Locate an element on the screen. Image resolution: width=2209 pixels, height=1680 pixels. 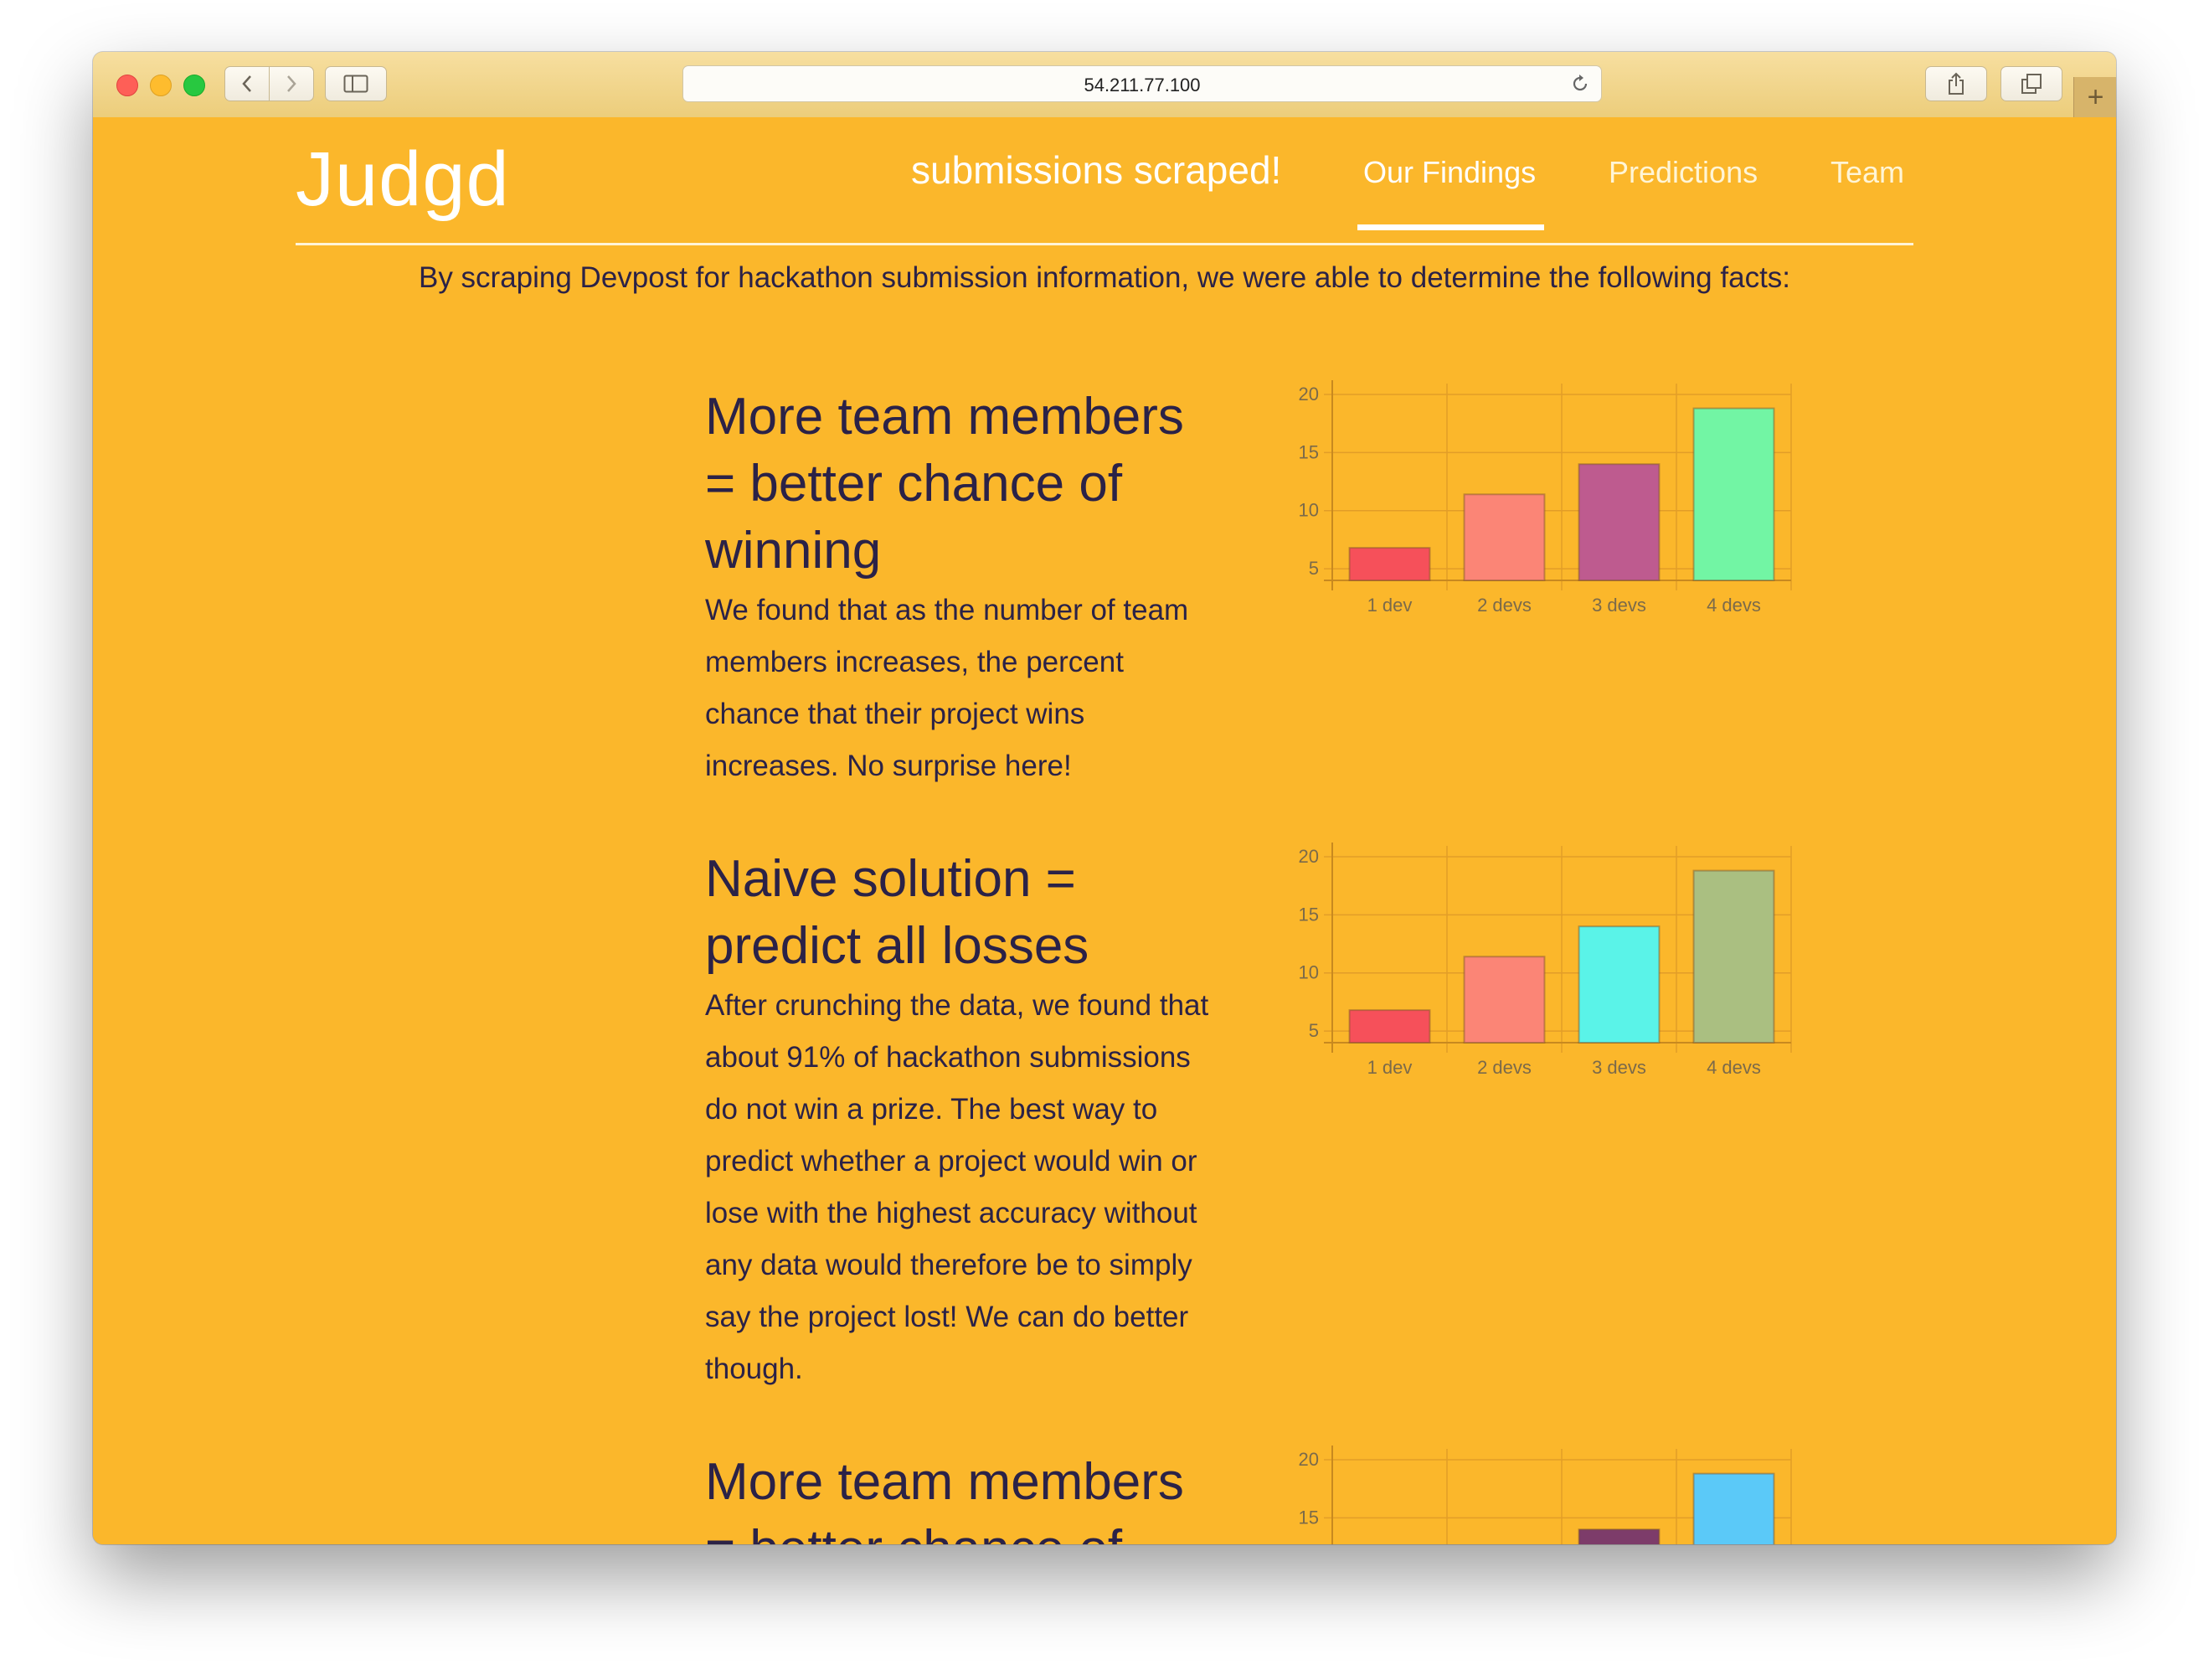
finding-chart-2: 5 10 15 20 1 dev 2 devs 3 devs 4 devs is located at coordinates (1572, 960).